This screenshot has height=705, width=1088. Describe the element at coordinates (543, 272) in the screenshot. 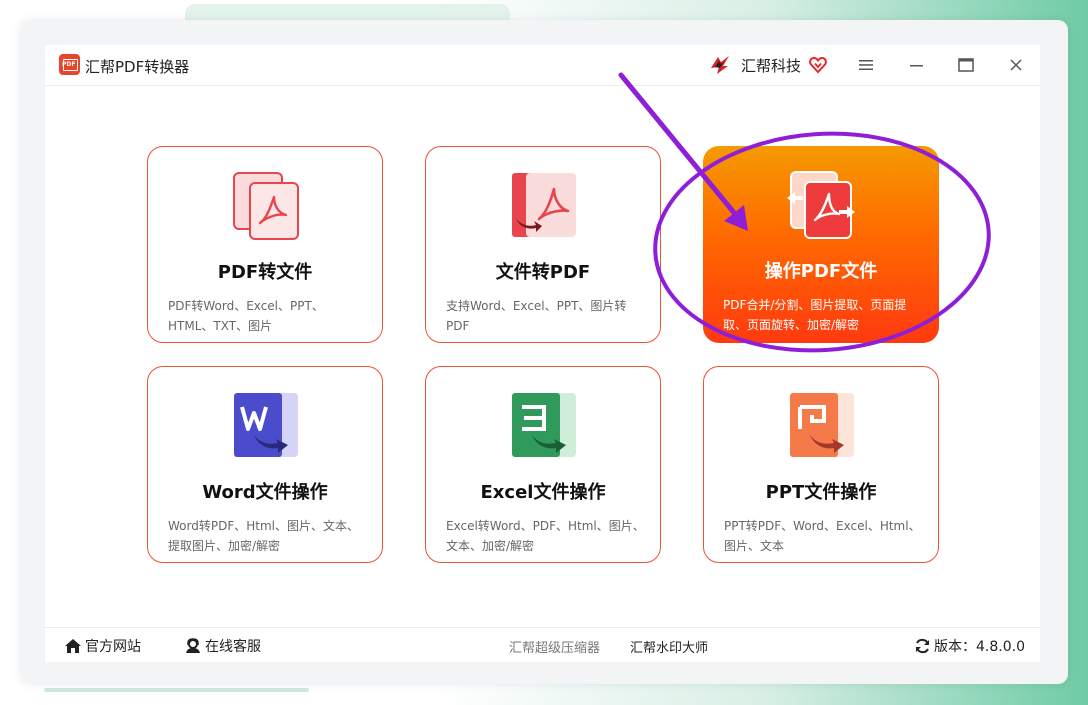

I see `card-title: 文件转PDF` at that location.